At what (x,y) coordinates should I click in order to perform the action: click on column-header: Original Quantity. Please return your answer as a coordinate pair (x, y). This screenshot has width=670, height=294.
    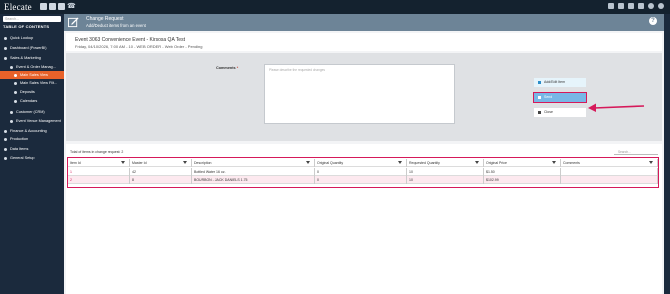
    Looking at the image, I should click on (361, 163).